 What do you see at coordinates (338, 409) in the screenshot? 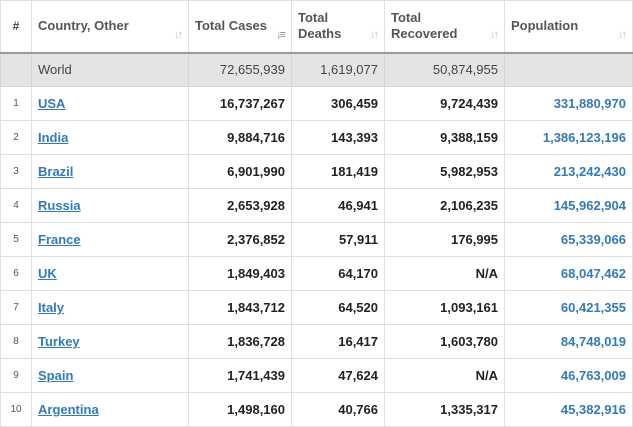
I see `total-deaths-cell: 40,766` at bounding box center [338, 409].